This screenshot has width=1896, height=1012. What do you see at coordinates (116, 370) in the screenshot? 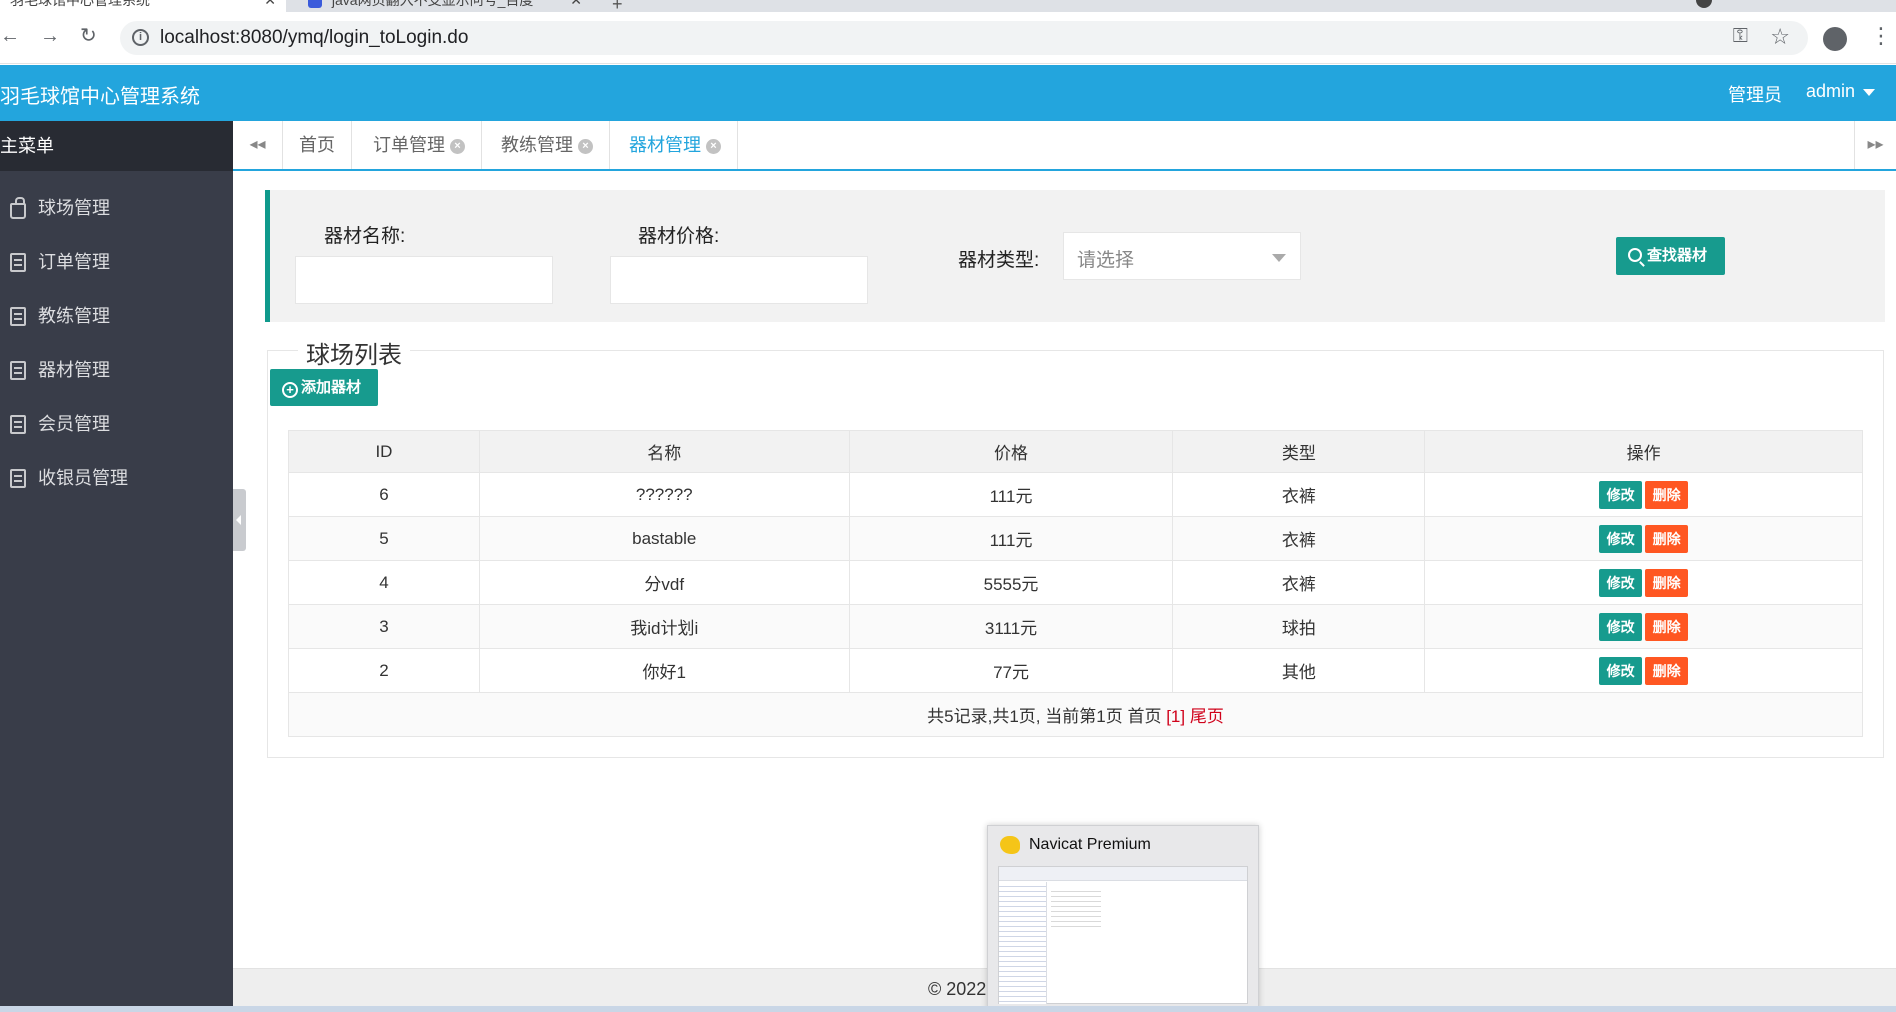
I see `sidebar-item-equipment: 器材管理` at bounding box center [116, 370].